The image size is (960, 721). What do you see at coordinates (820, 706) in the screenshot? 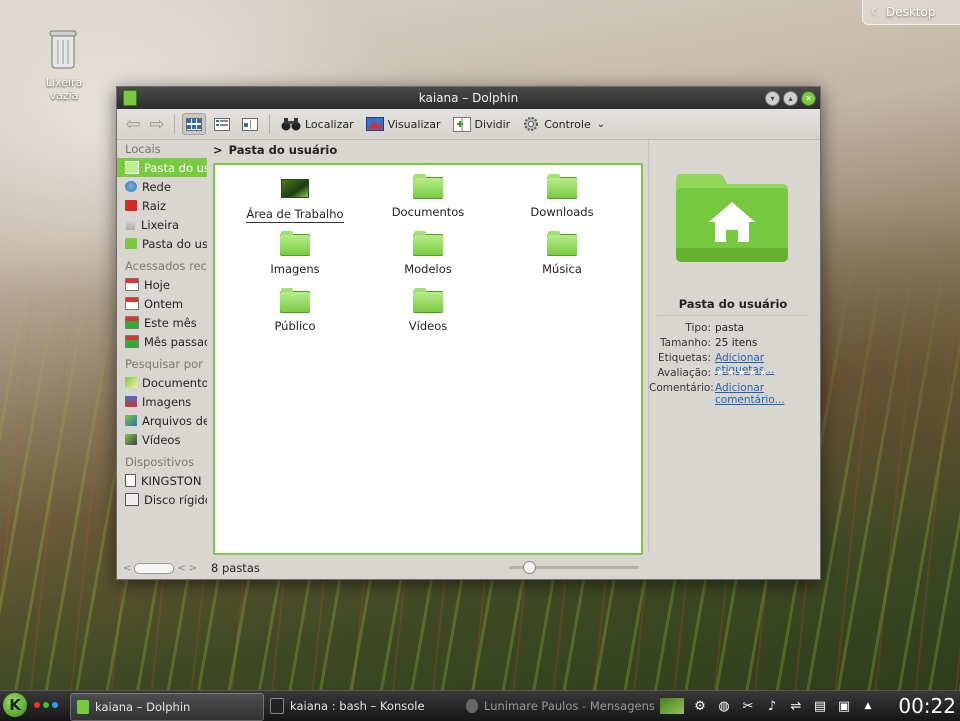
I see `clipboard-icon: ▤` at bounding box center [820, 706].